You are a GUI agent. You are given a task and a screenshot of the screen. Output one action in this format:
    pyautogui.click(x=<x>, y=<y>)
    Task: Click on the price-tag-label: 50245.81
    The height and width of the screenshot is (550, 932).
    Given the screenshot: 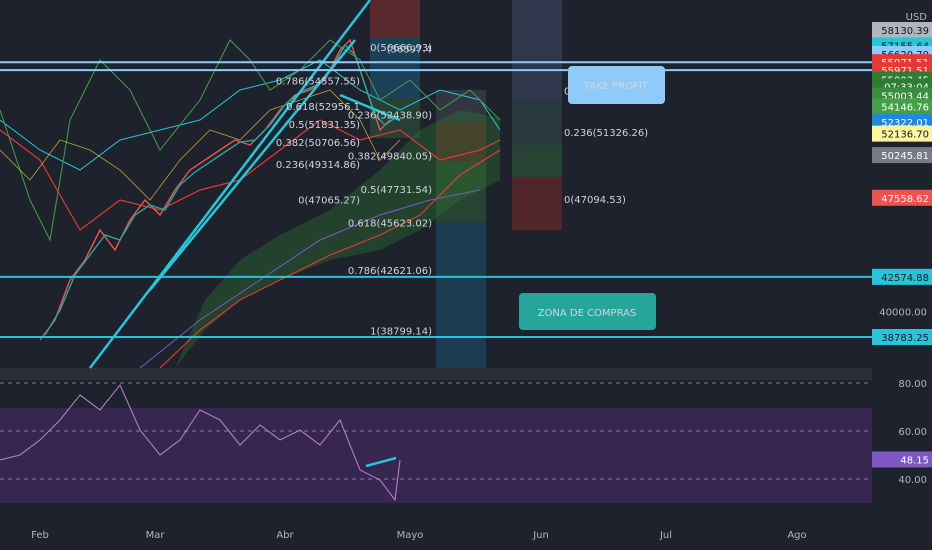 What is the action you would take?
    pyautogui.click(x=905, y=156)
    